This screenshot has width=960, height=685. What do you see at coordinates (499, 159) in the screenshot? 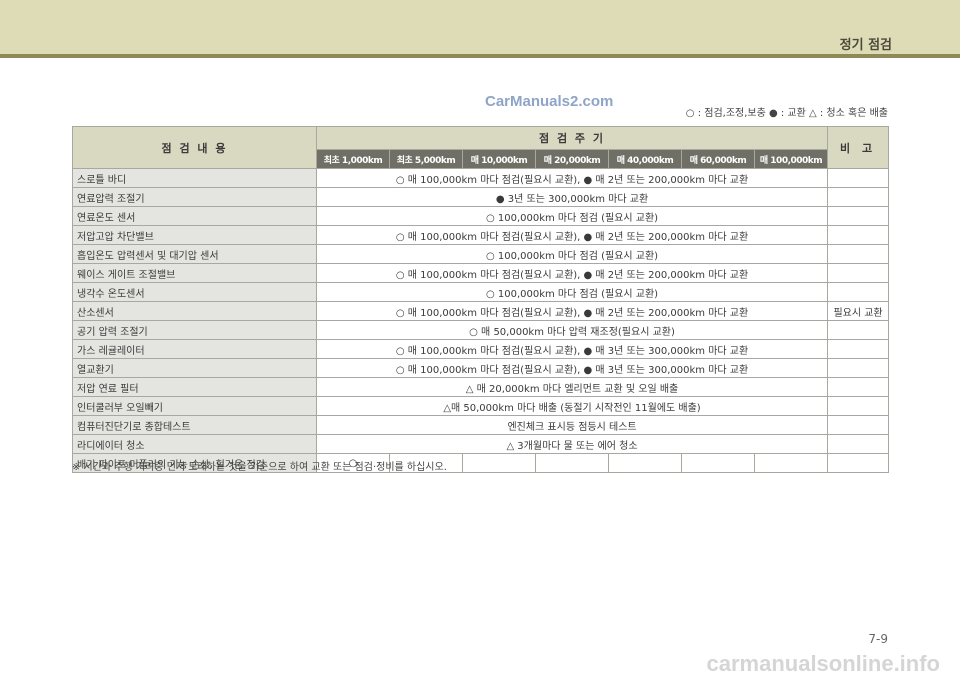
I see `interval-header: 매 10,000km` at bounding box center [499, 159].